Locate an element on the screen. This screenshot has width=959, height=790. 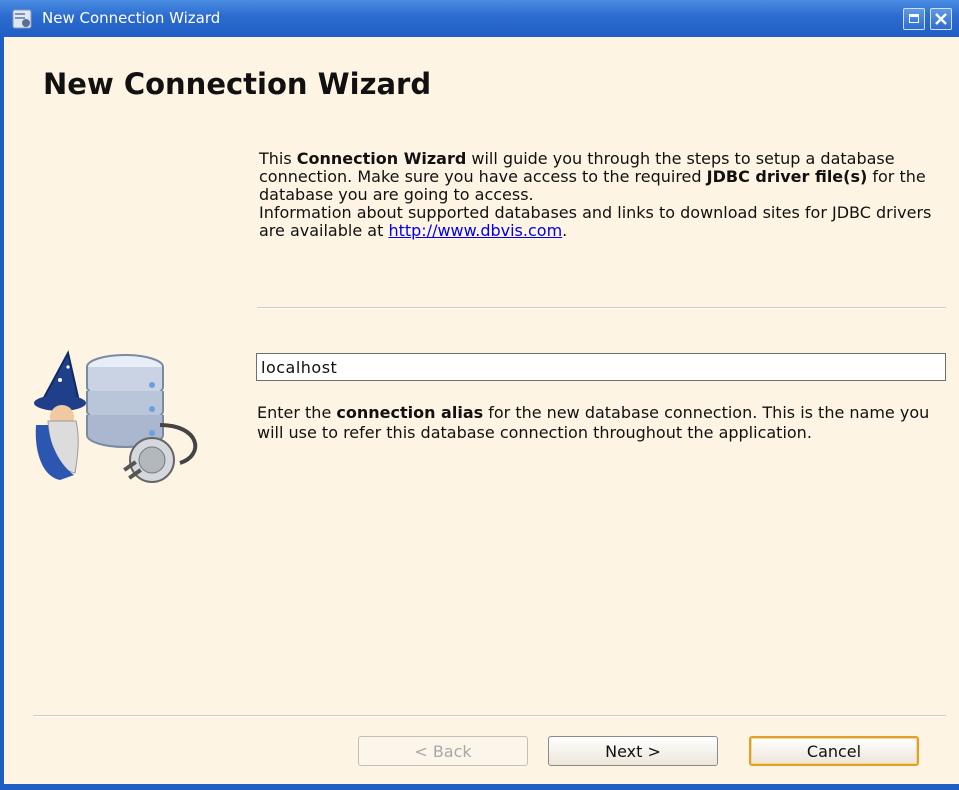
window-frame-bottom is located at coordinates (479, 787).